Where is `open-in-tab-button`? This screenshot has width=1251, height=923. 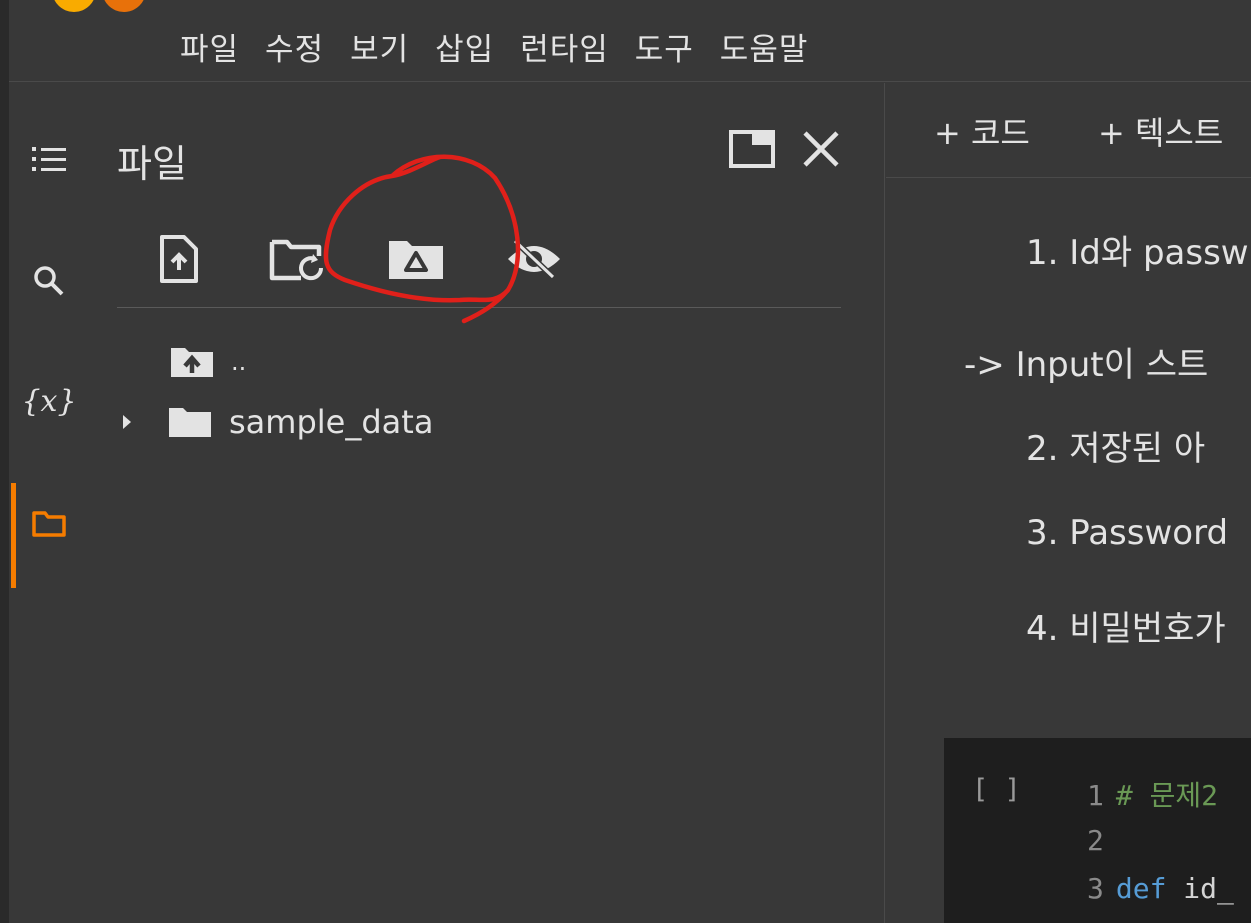 open-in-tab-button is located at coordinates (752, 149).